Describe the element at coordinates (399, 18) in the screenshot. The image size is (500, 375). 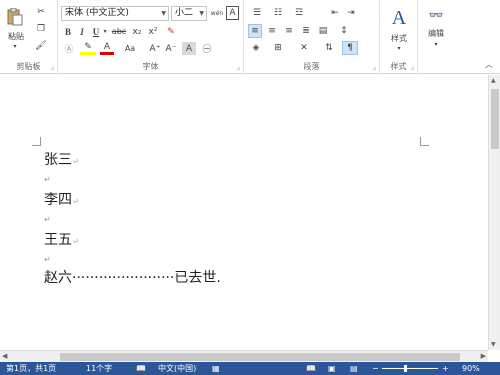
I see `styles-icon: A` at that location.